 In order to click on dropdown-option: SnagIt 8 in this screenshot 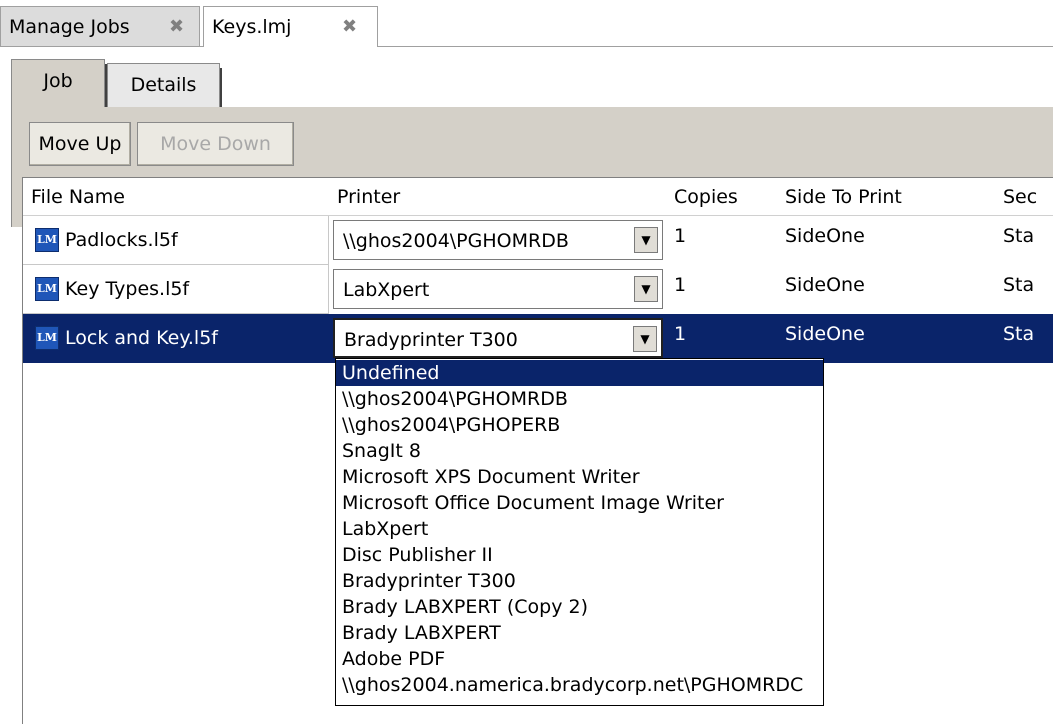, I will do `click(579, 451)`.